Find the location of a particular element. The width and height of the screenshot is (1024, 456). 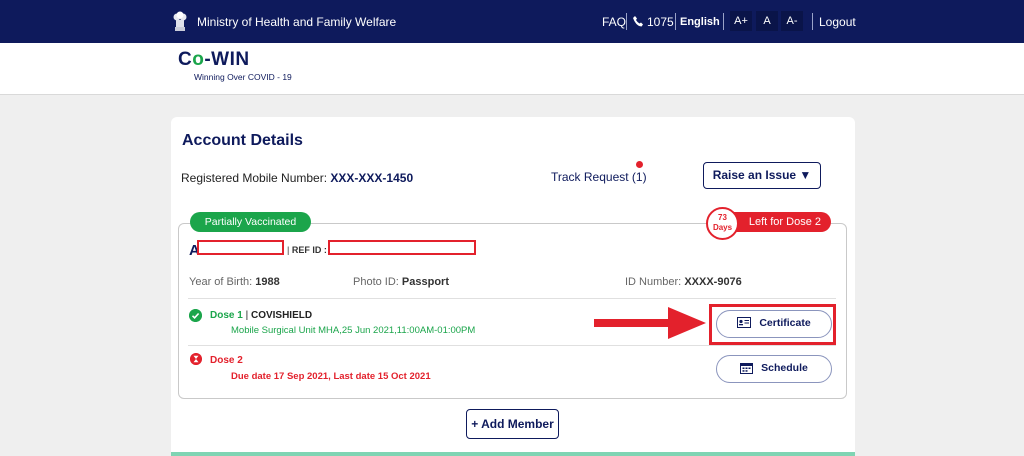

dose1-vaccine: COVISHIELD is located at coordinates (281, 315).